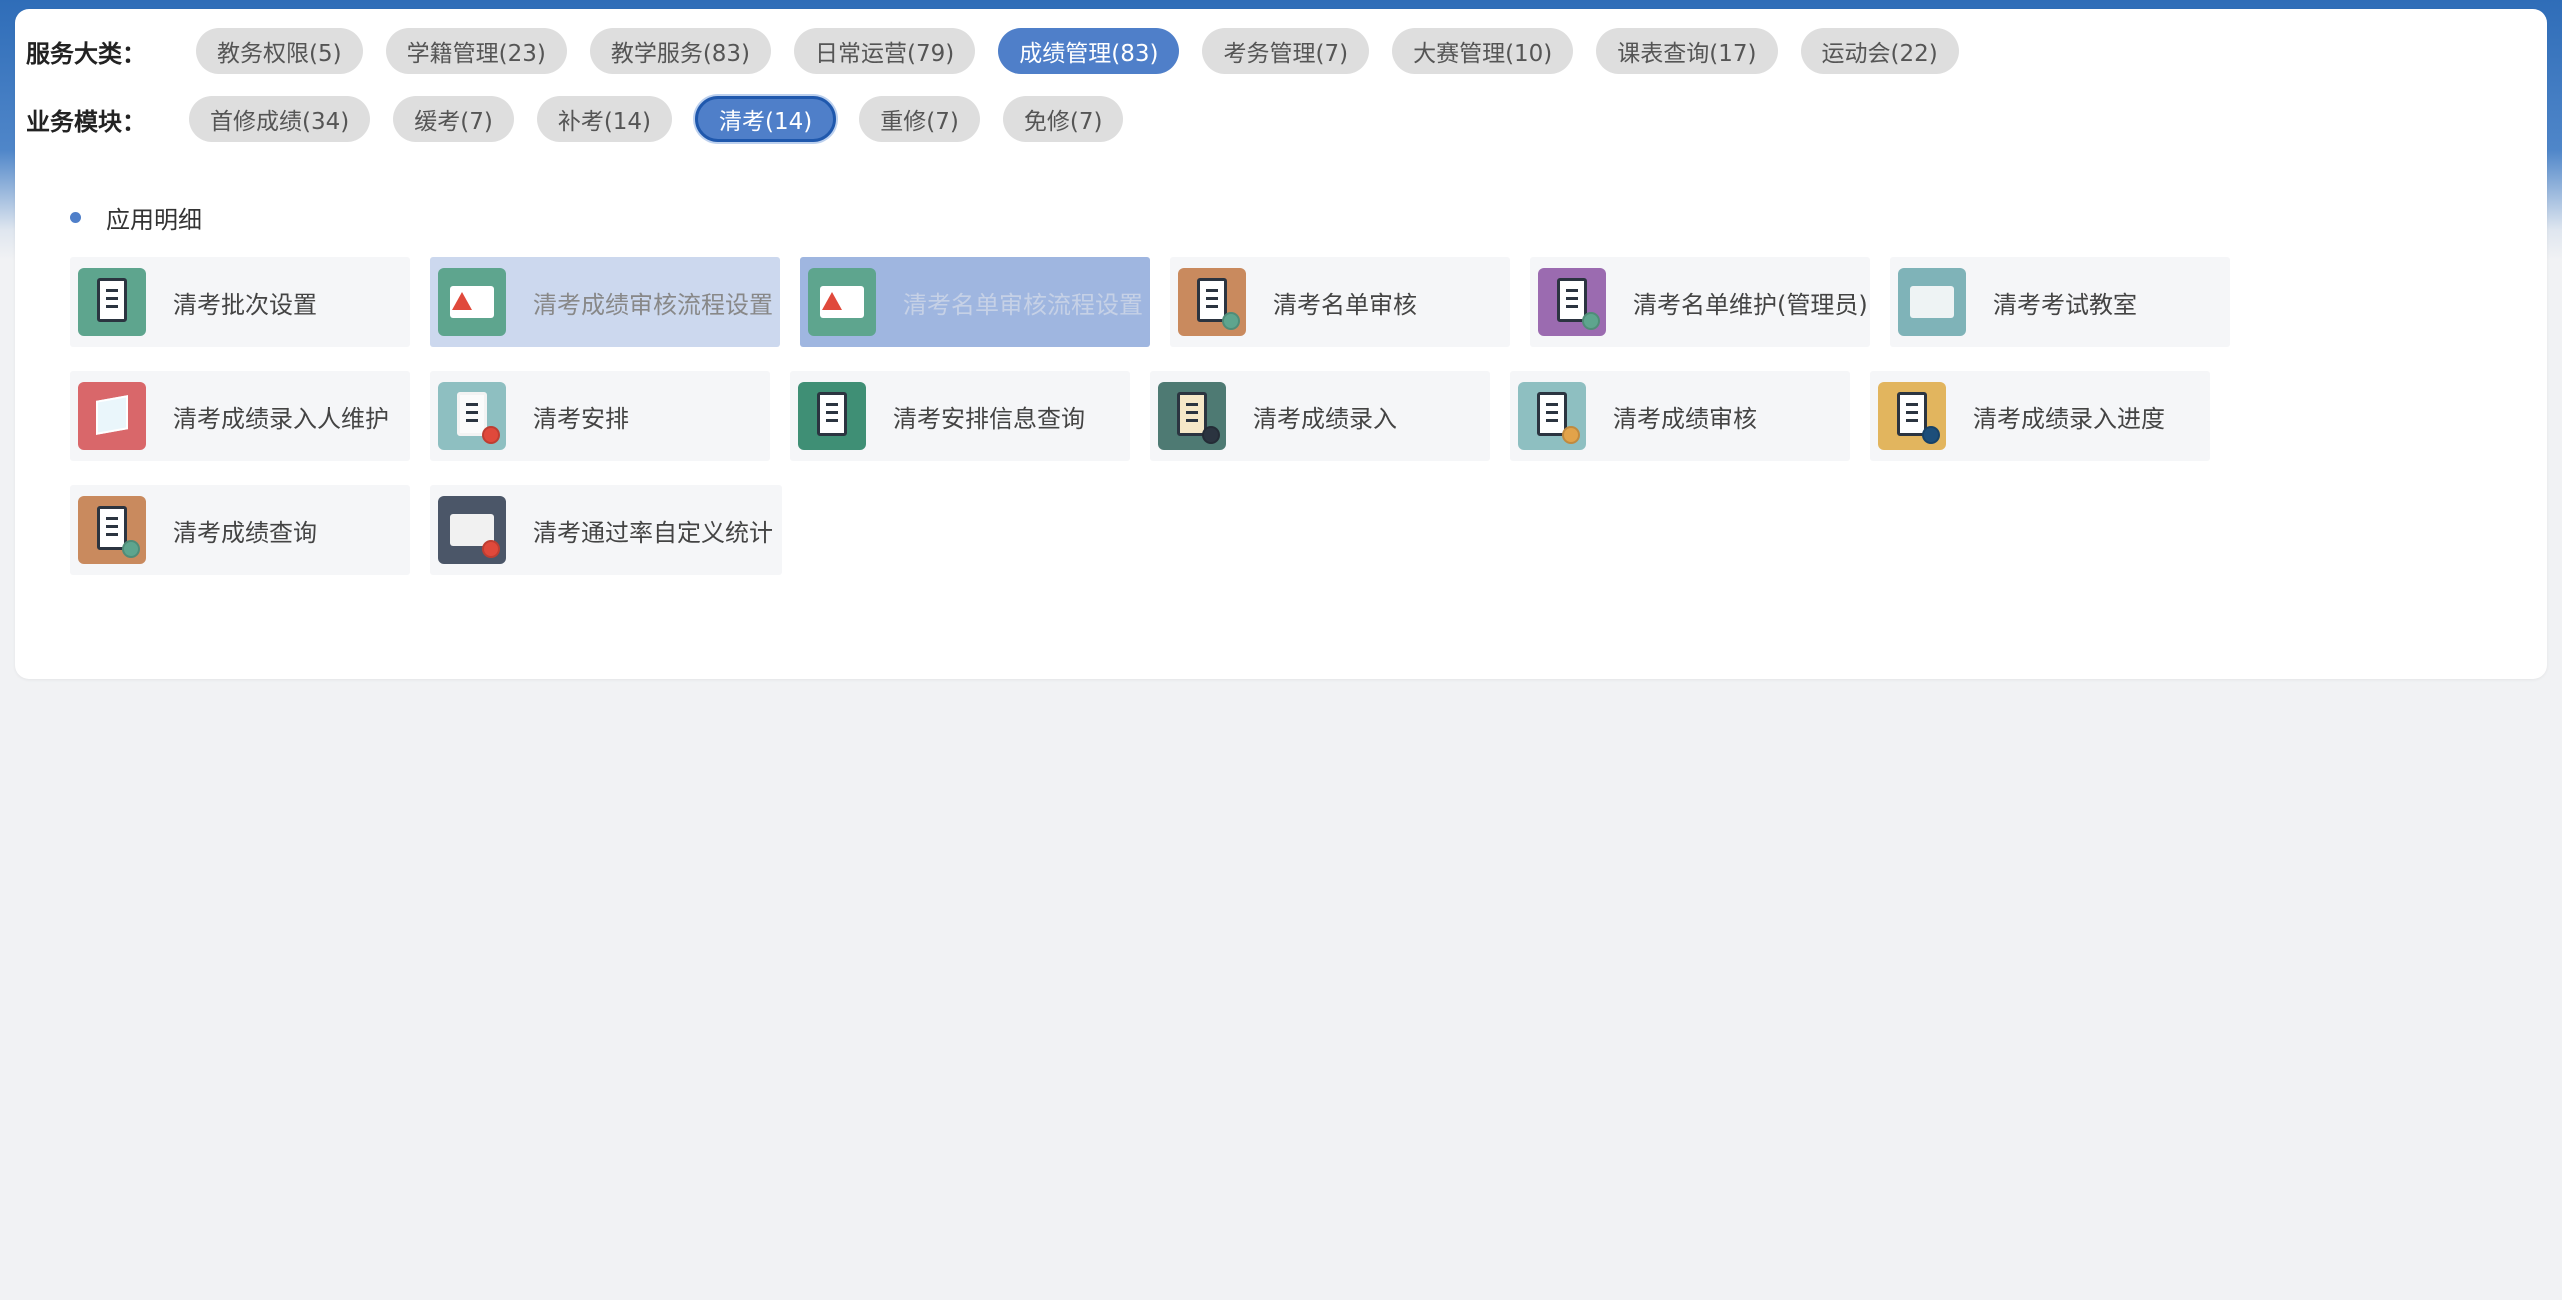  I want to click on app-card-label: 清考安排信息查询, so click(989, 418).